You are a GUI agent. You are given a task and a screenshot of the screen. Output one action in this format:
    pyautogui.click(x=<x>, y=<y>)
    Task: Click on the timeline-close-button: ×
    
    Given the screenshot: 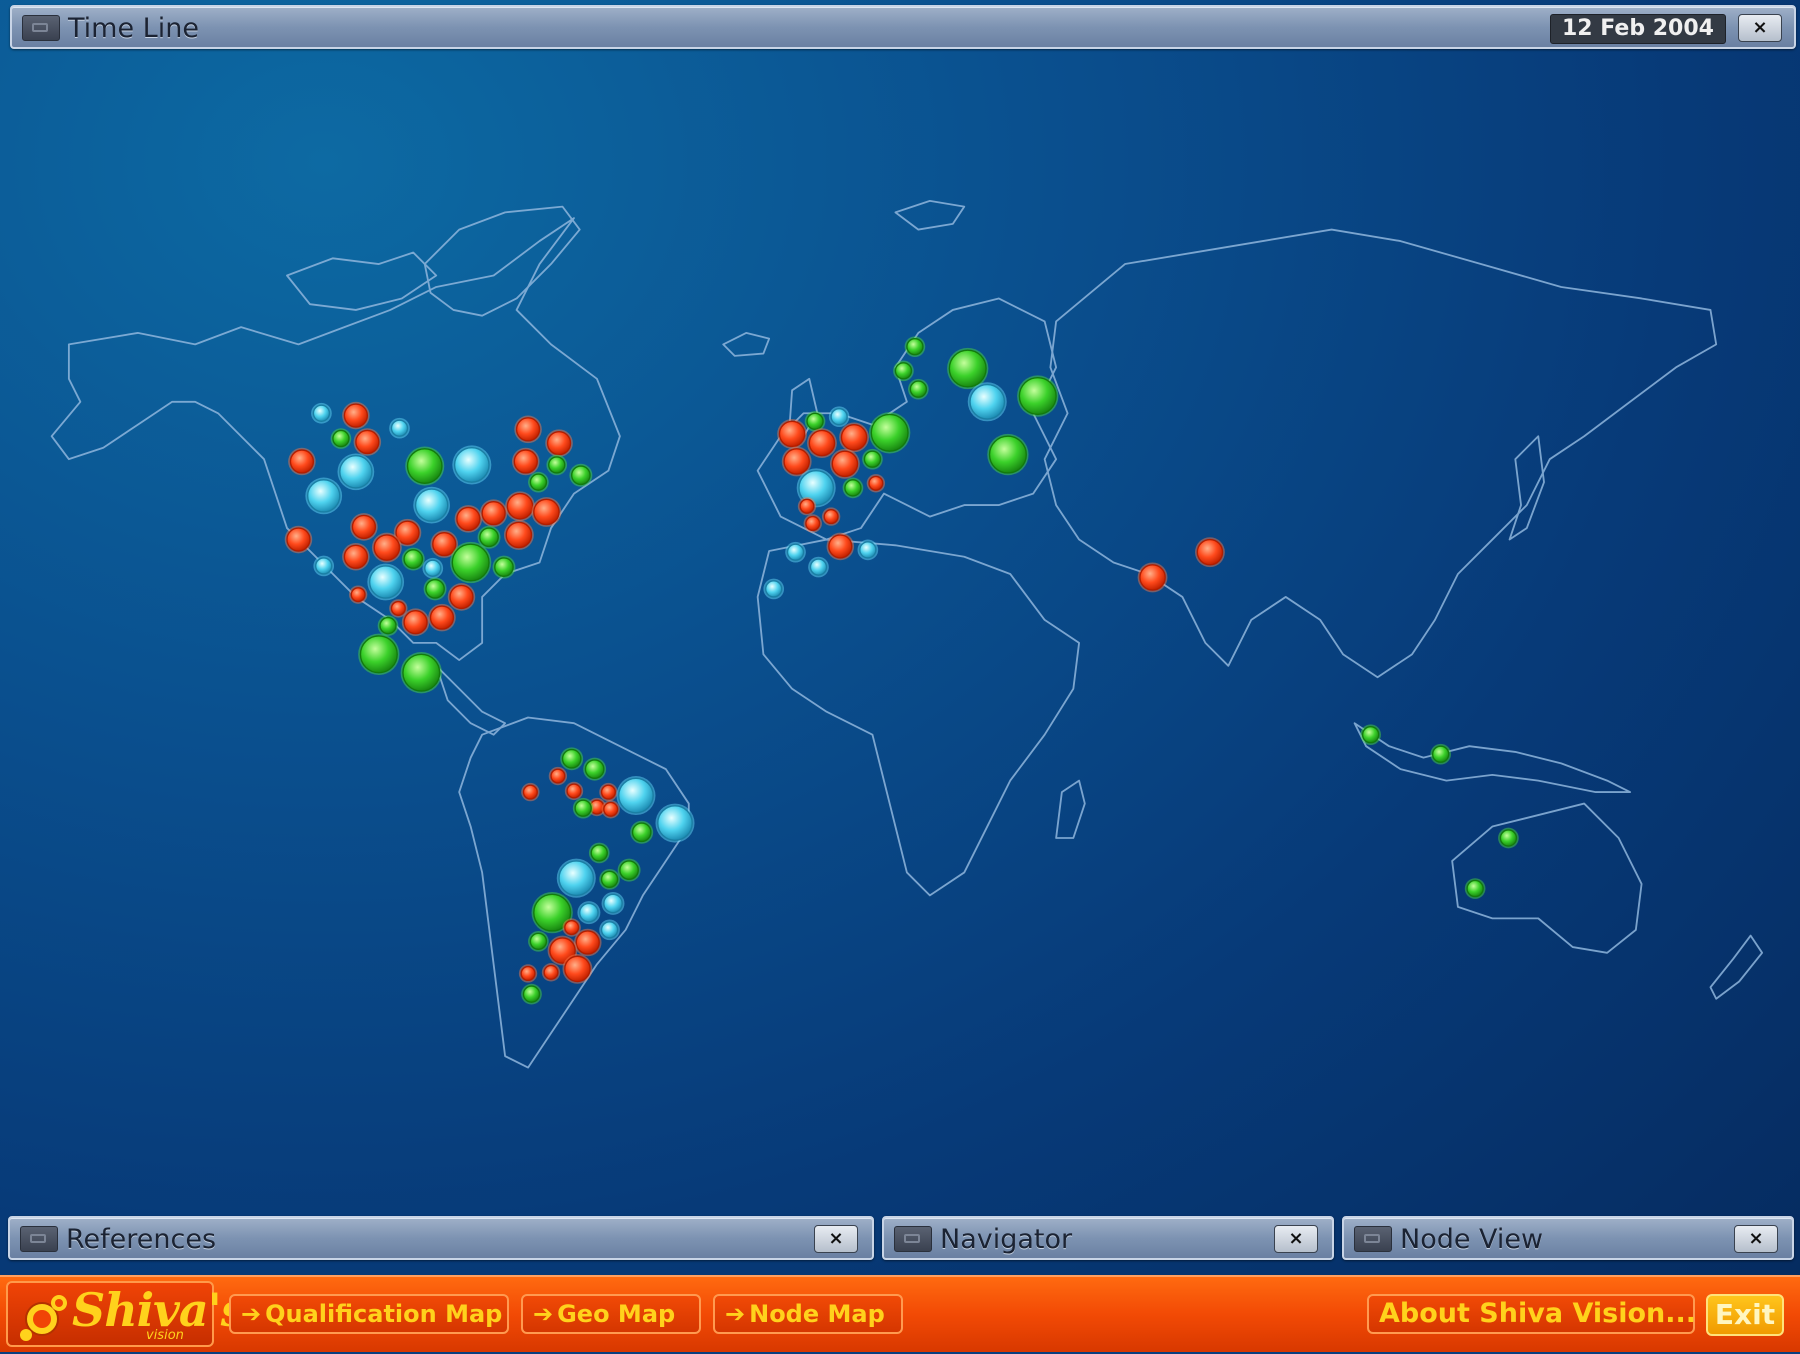 What is the action you would take?
    pyautogui.click(x=1760, y=28)
    